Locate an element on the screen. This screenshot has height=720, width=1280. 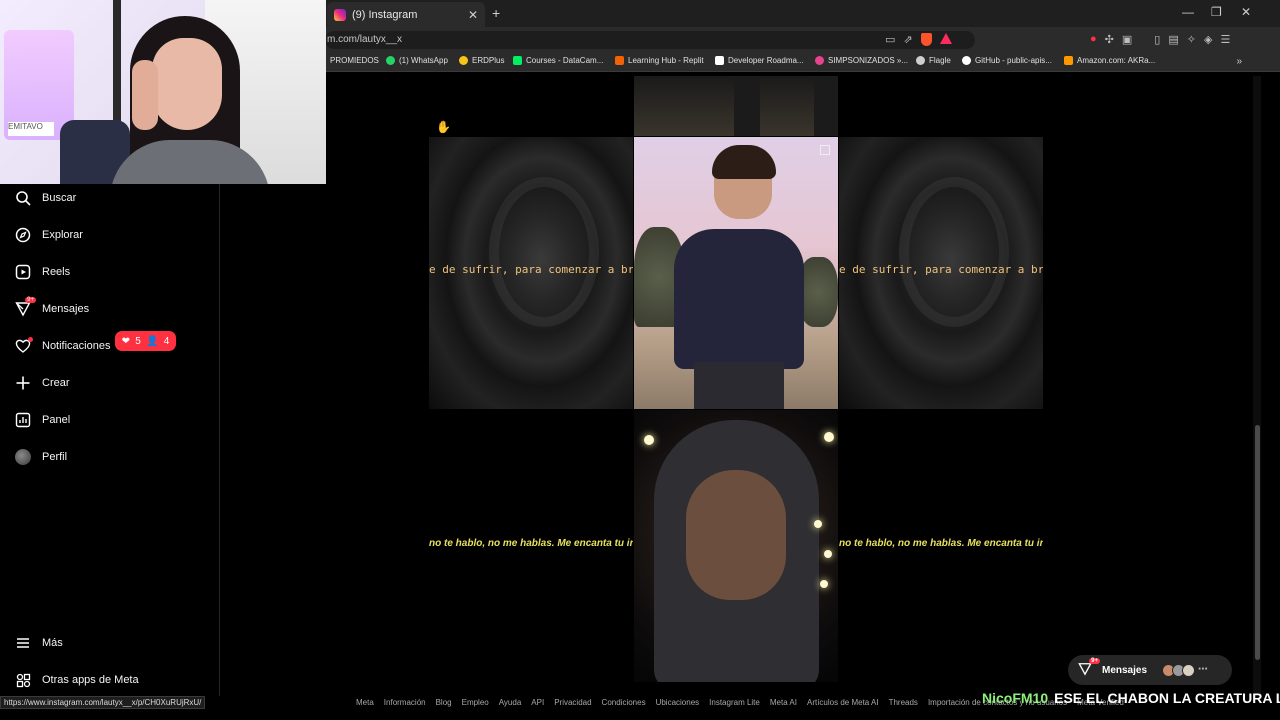
browser-tab: (9) Instagram ✕ is located at coordinates (406, 14).